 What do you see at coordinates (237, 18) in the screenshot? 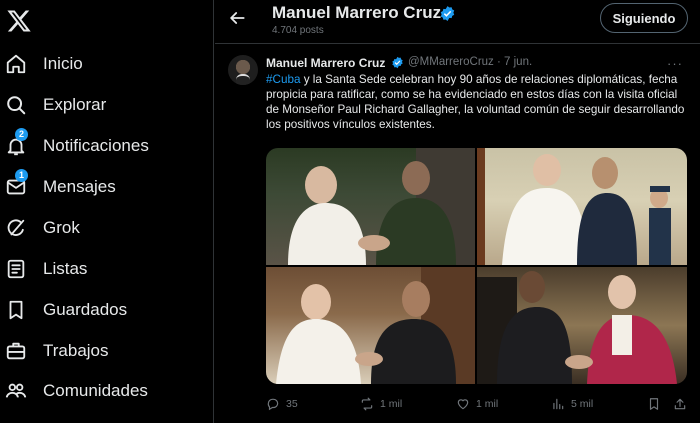
I see `back-arrow-icon` at bounding box center [237, 18].